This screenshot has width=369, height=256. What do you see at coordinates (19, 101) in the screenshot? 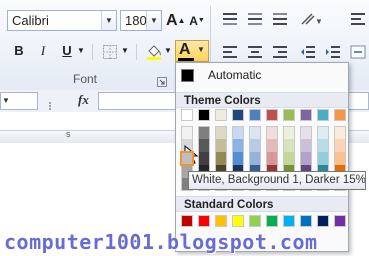
I see `name-box: ▼` at bounding box center [19, 101].